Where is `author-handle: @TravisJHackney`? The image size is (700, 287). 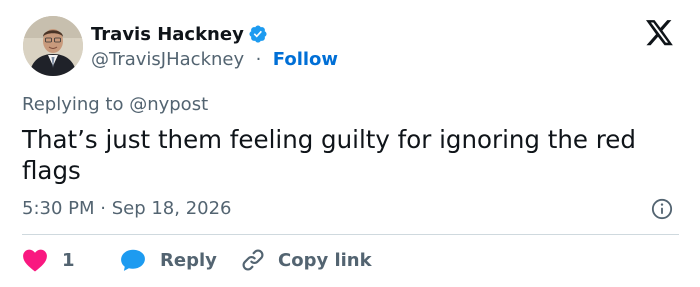
author-handle: @TravisJHackney is located at coordinates (167, 59).